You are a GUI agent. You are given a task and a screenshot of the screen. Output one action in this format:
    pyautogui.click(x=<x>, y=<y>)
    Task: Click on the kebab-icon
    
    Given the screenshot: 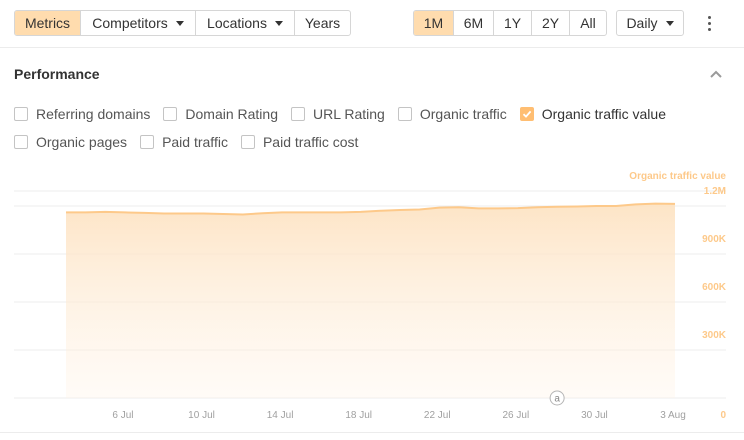 What is the action you would take?
    pyautogui.click(x=709, y=23)
    